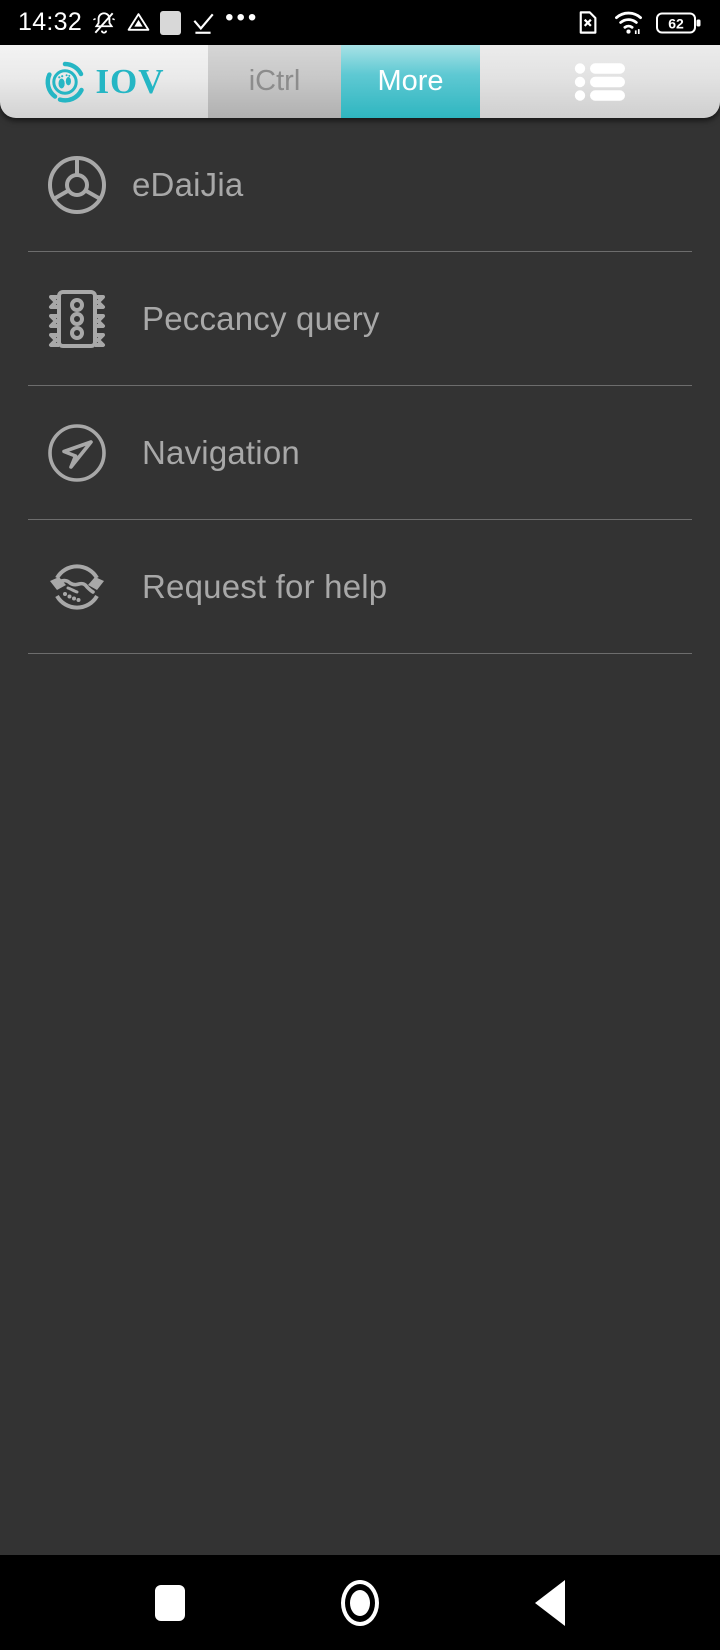 The image size is (720, 1650). I want to click on back-button, so click(550, 1603).